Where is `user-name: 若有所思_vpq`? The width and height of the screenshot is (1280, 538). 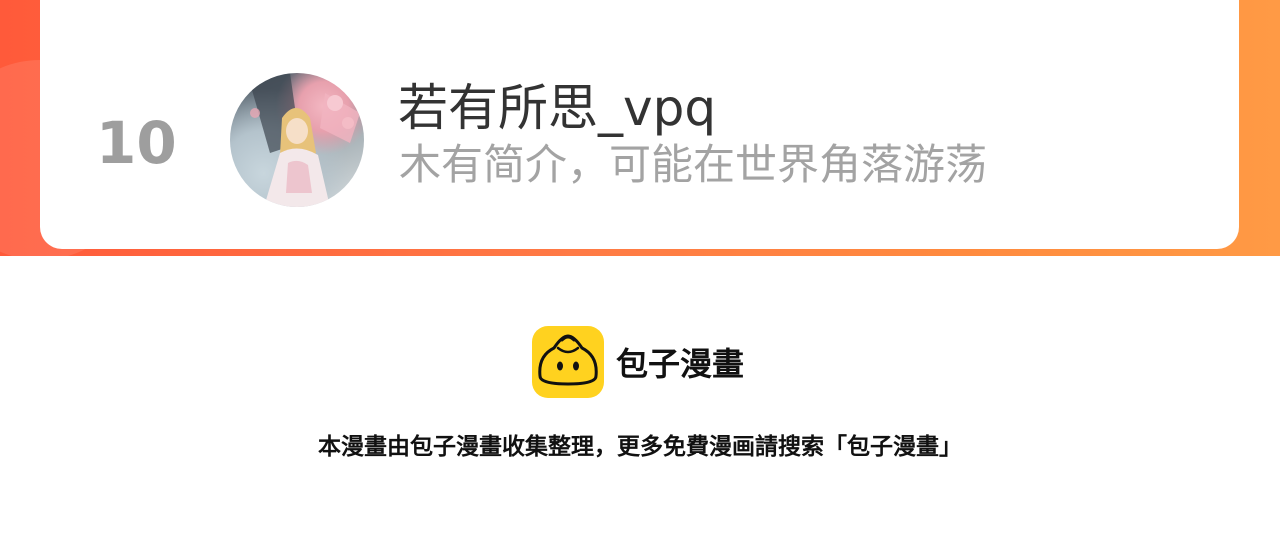
user-name: 若有所思_vpq is located at coordinates (557, 108).